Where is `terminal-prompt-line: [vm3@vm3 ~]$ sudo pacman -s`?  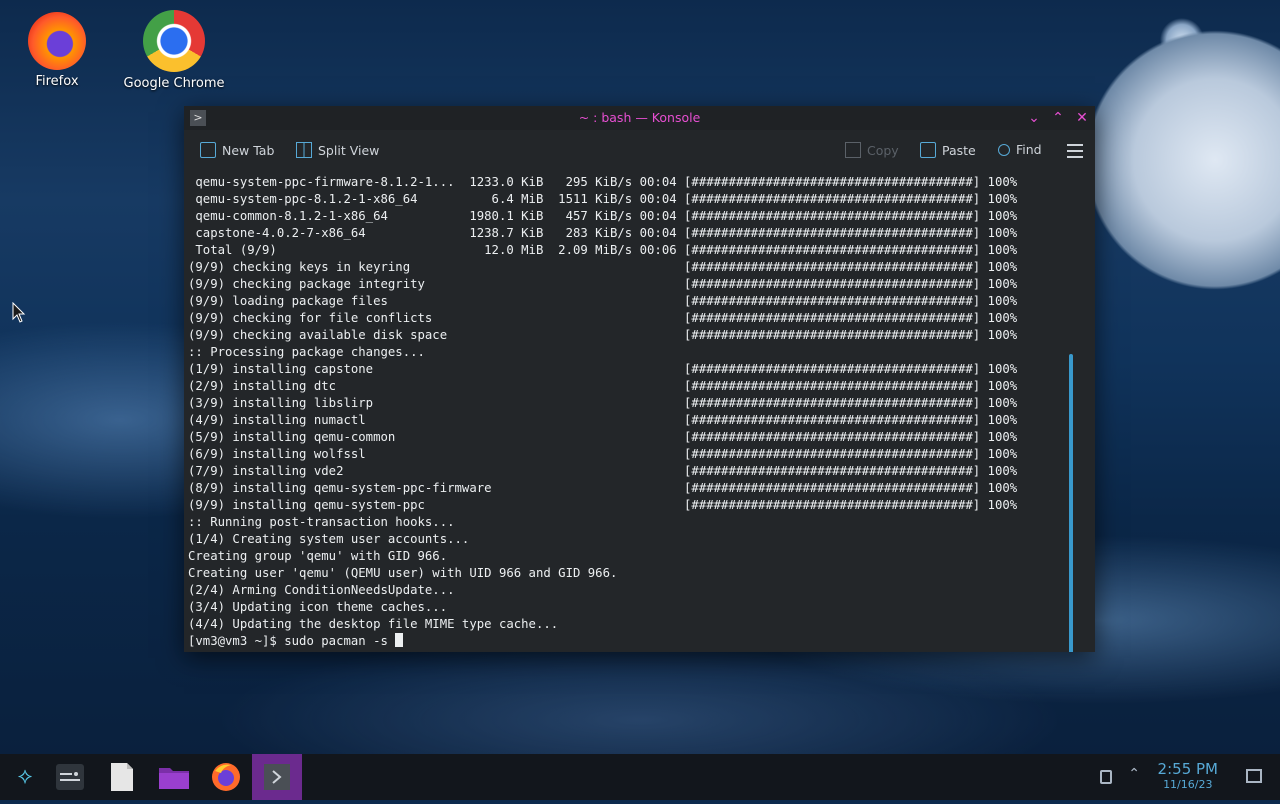 terminal-prompt-line: [vm3@vm3 ~]$ sudo pacman -s is located at coordinates (631, 641).